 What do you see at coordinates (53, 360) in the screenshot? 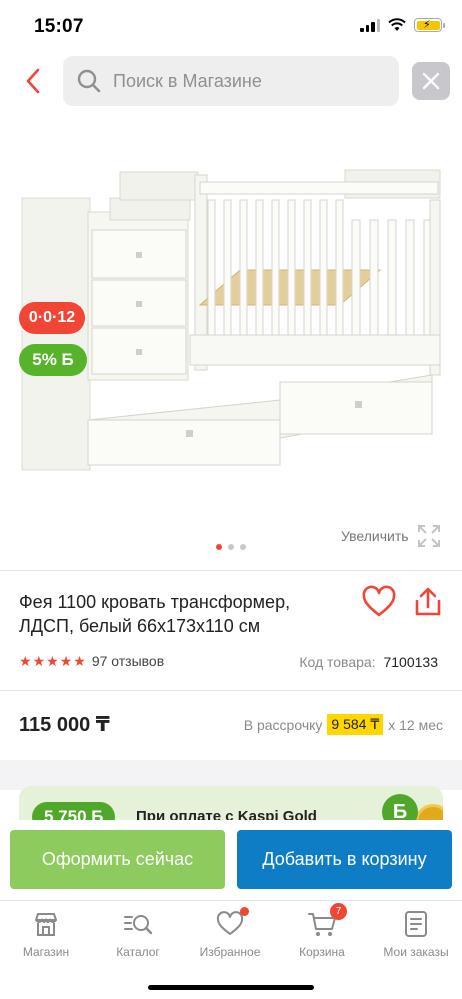
I see `bonus-badge: 5% Б` at bounding box center [53, 360].